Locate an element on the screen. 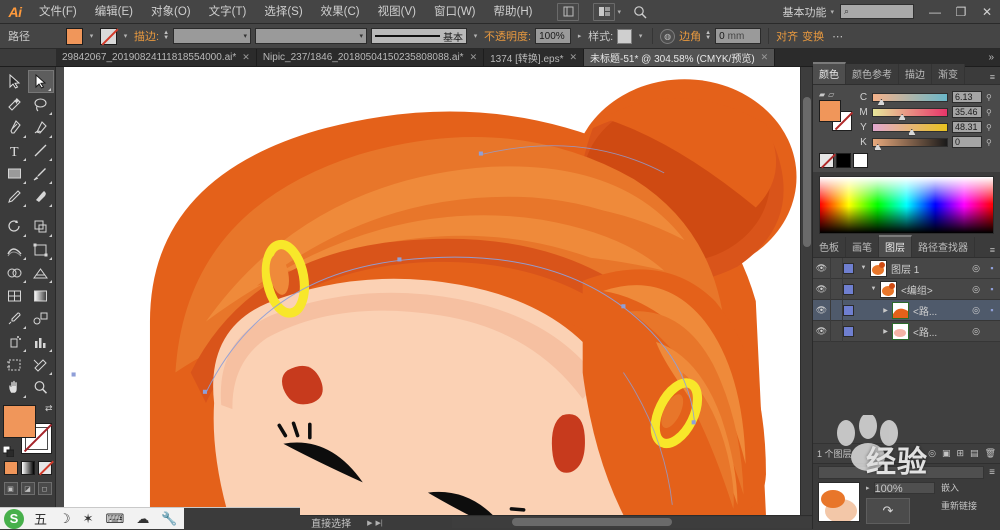 The width and height of the screenshot is (1000, 530). swatch-black is located at coordinates (843, 160).